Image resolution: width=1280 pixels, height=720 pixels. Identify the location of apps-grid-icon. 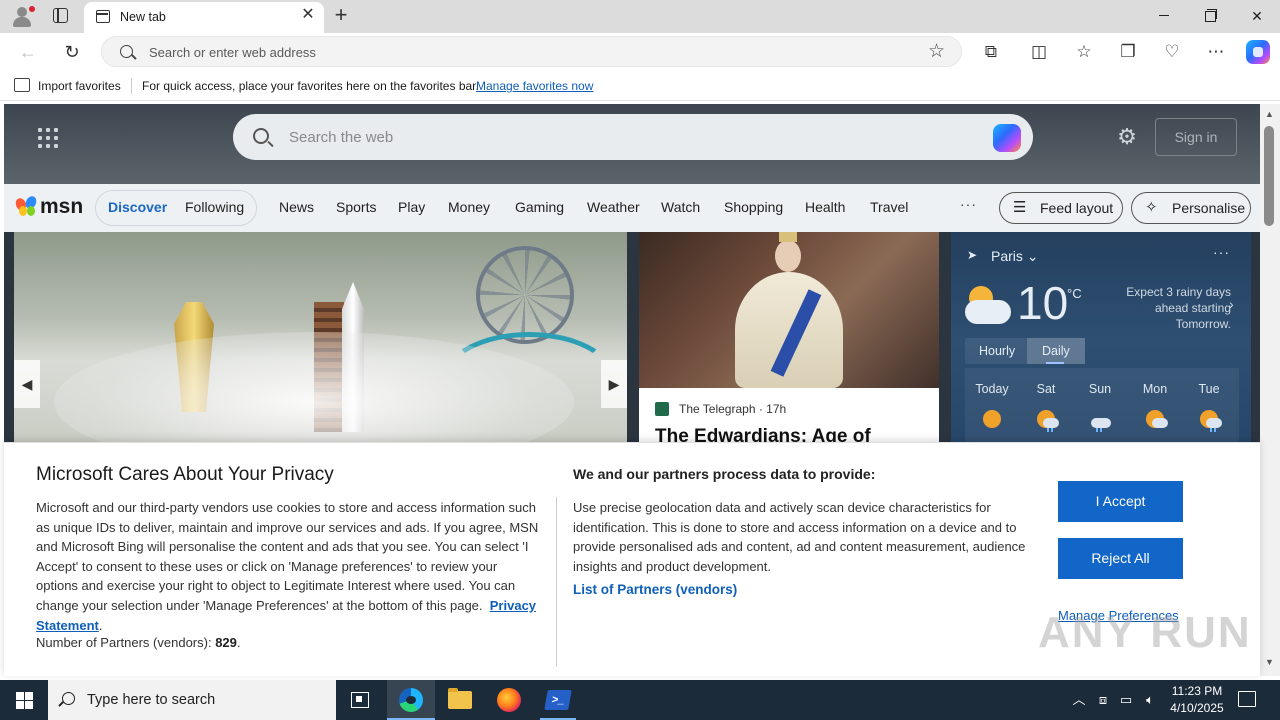
(48, 138).